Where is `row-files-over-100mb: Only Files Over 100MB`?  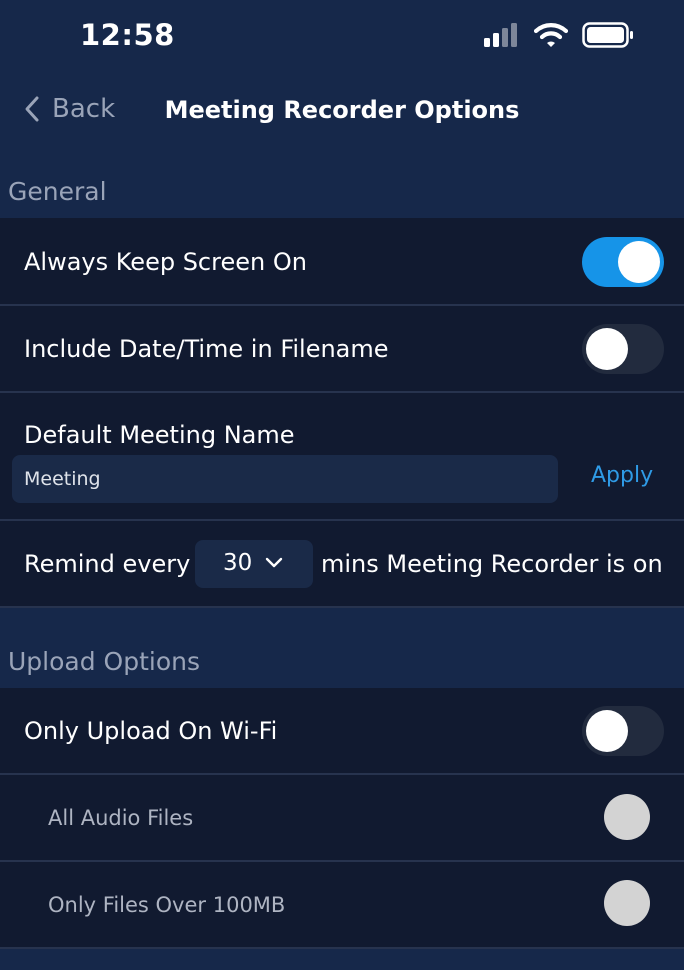
row-files-over-100mb: Only Files Over 100MB is located at coordinates (342, 905).